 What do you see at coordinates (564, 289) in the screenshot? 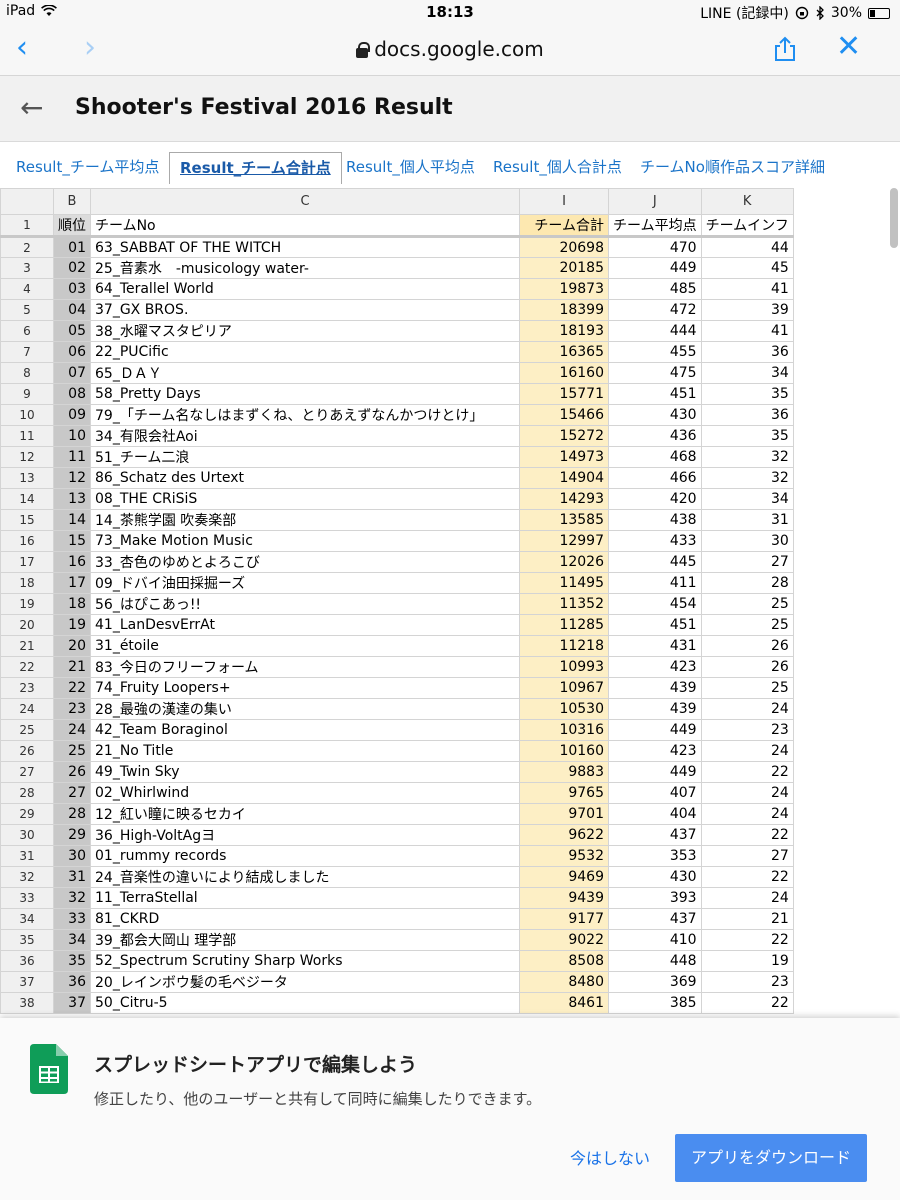
I see `team-total-cell: 19873` at bounding box center [564, 289].